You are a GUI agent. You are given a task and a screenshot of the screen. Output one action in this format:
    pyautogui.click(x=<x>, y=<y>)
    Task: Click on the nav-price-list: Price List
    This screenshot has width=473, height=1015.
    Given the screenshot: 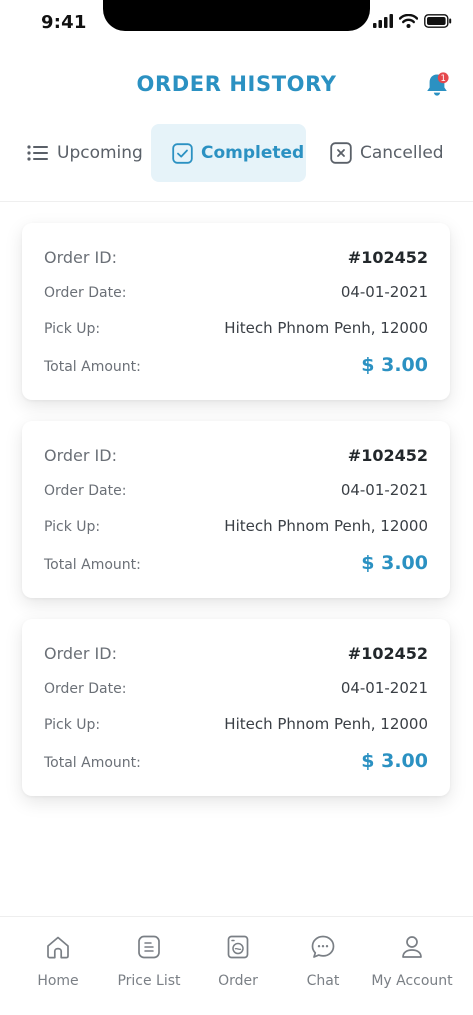 What is the action you would take?
    pyautogui.click(x=149, y=961)
    